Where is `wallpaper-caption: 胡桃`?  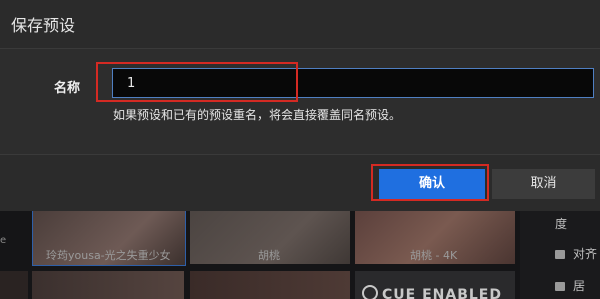 wallpaper-caption: 胡桃 is located at coordinates (269, 255).